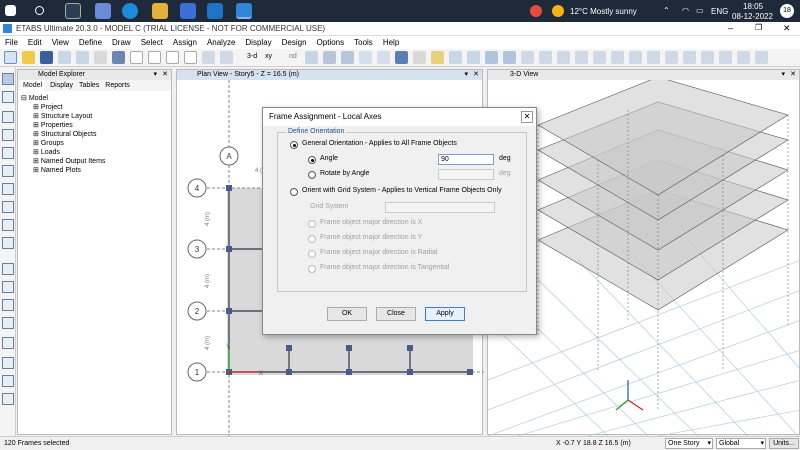 The width and height of the screenshot is (800, 450). Describe the element at coordinates (689, 57) in the screenshot. I see `pier-icon` at that location.